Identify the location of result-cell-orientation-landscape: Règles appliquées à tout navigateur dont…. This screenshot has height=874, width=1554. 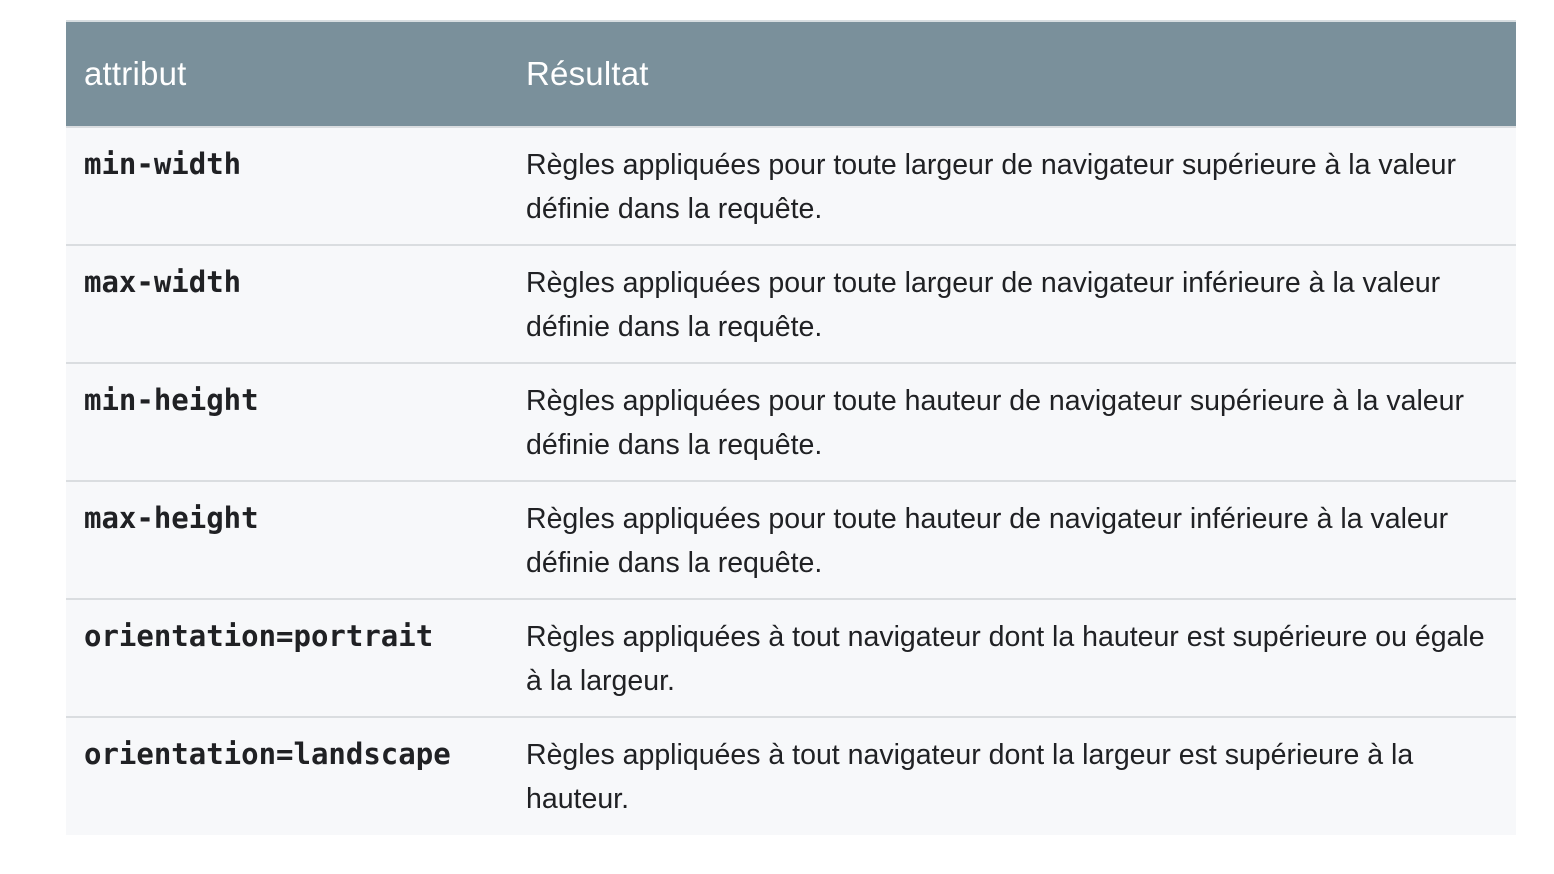
(1012, 775).